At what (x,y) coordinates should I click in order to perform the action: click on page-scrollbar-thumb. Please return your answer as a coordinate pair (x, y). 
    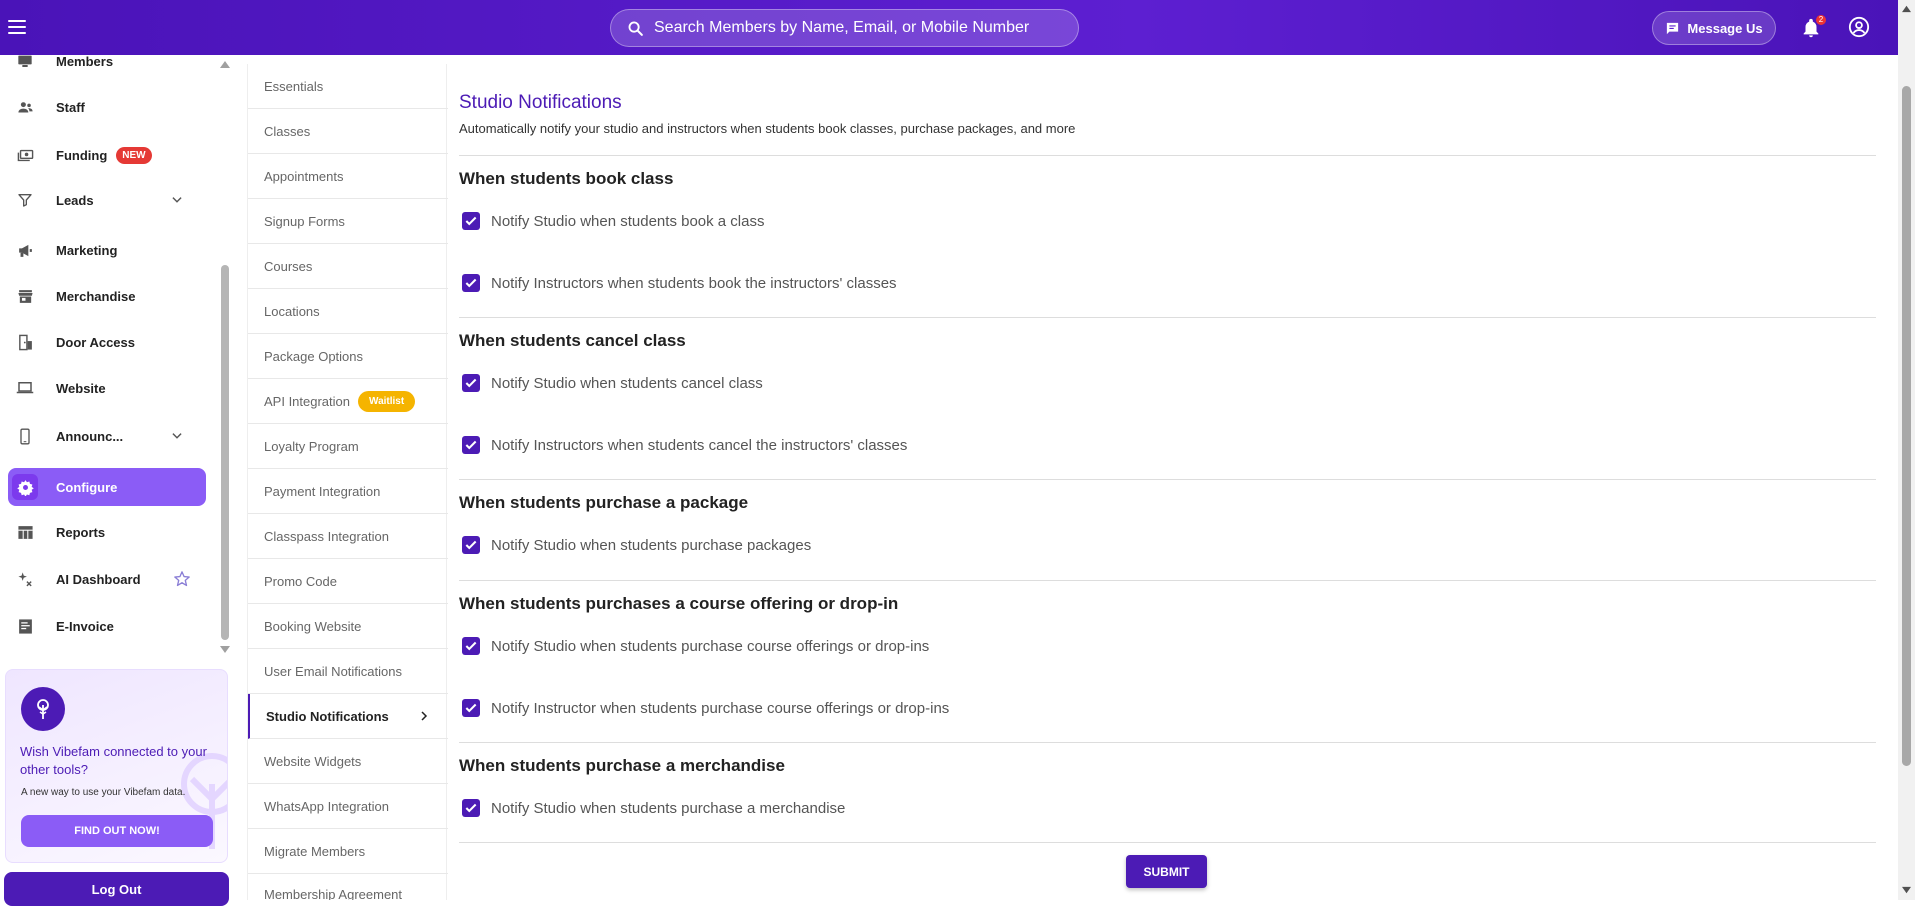
    Looking at the image, I should click on (1906, 426).